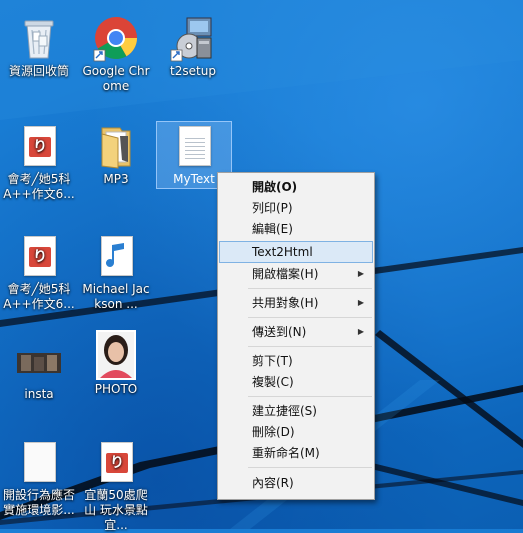  I want to click on menu-item-properties: 內容(R), so click(296, 483).